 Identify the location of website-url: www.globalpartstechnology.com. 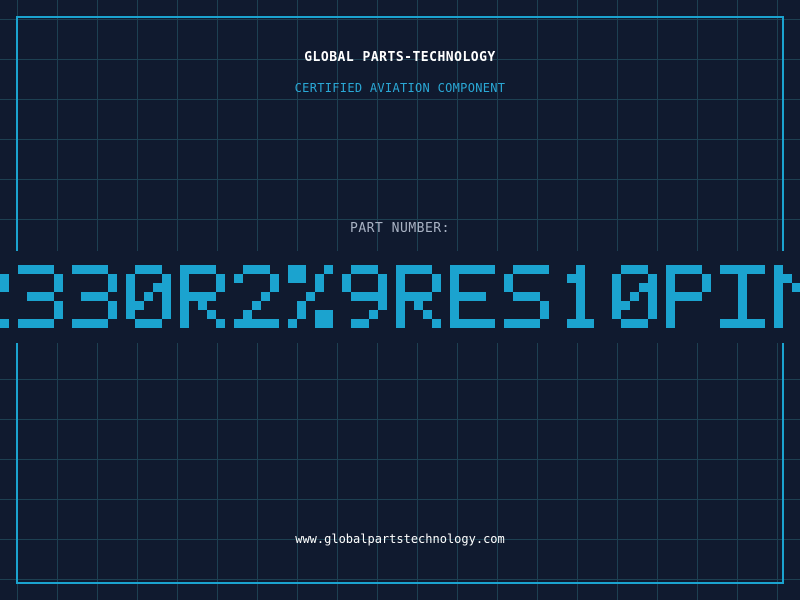
(400, 539).